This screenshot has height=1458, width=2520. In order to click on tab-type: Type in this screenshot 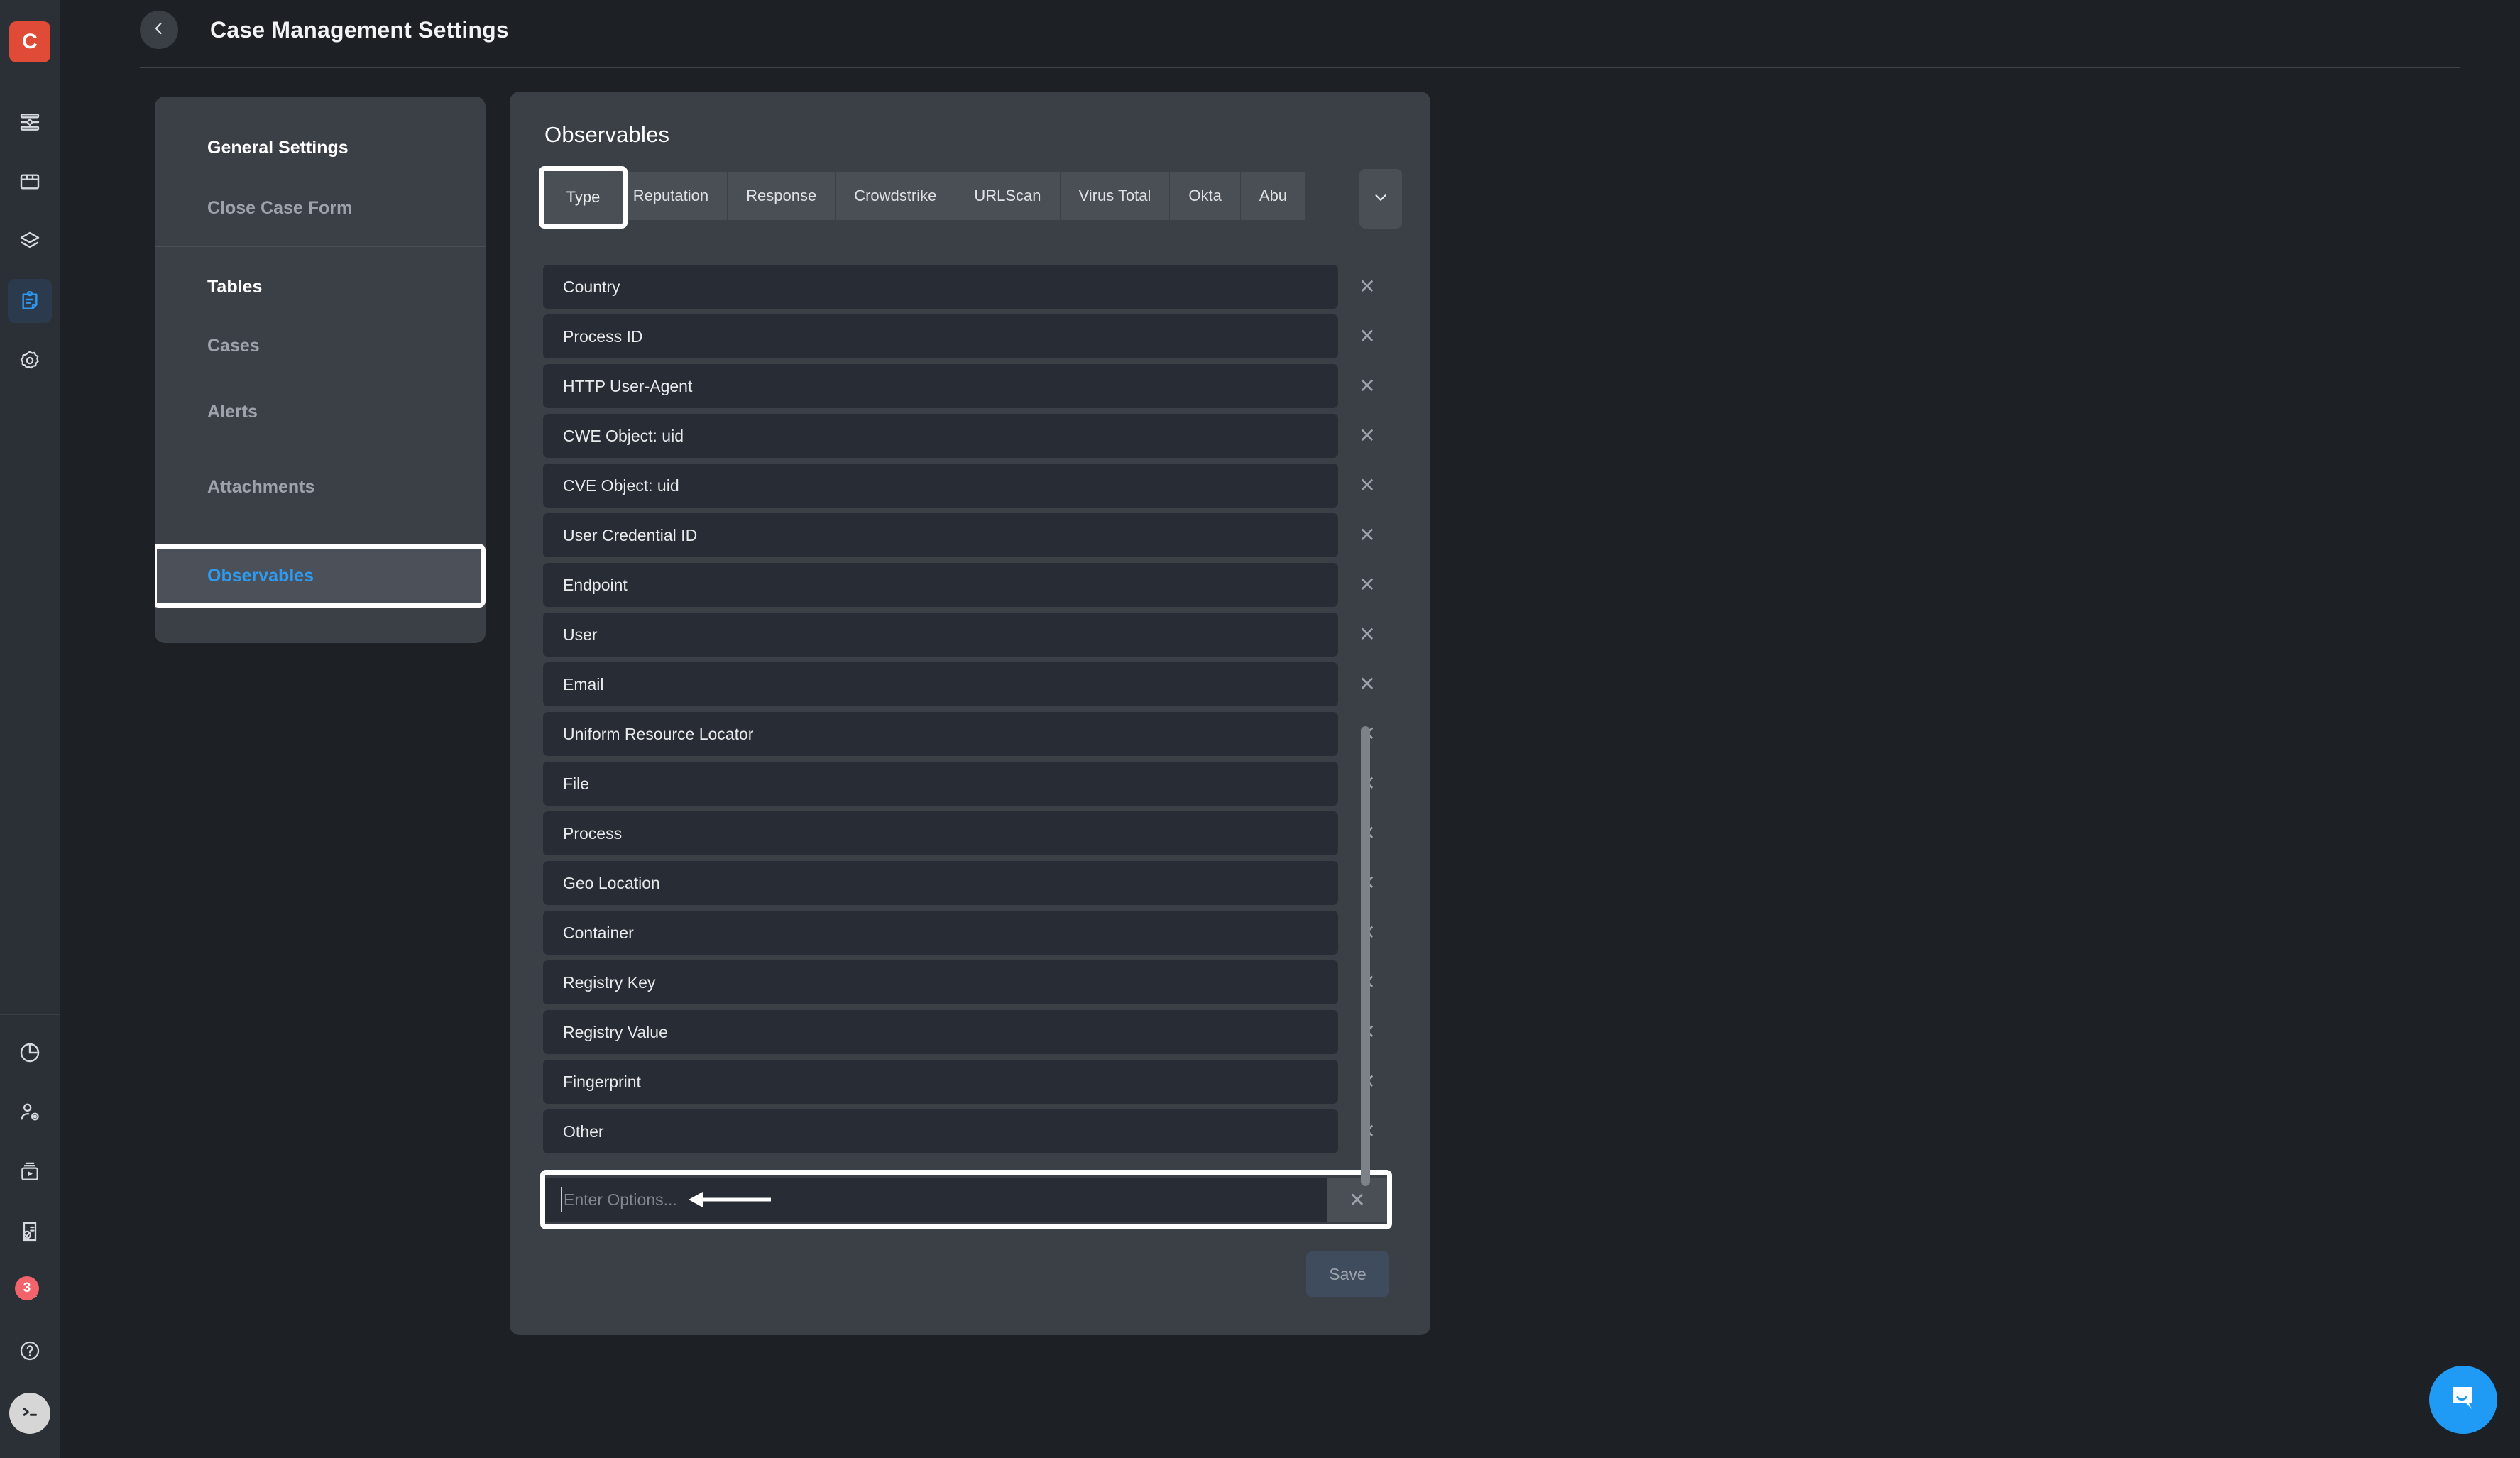, I will do `click(584, 197)`.